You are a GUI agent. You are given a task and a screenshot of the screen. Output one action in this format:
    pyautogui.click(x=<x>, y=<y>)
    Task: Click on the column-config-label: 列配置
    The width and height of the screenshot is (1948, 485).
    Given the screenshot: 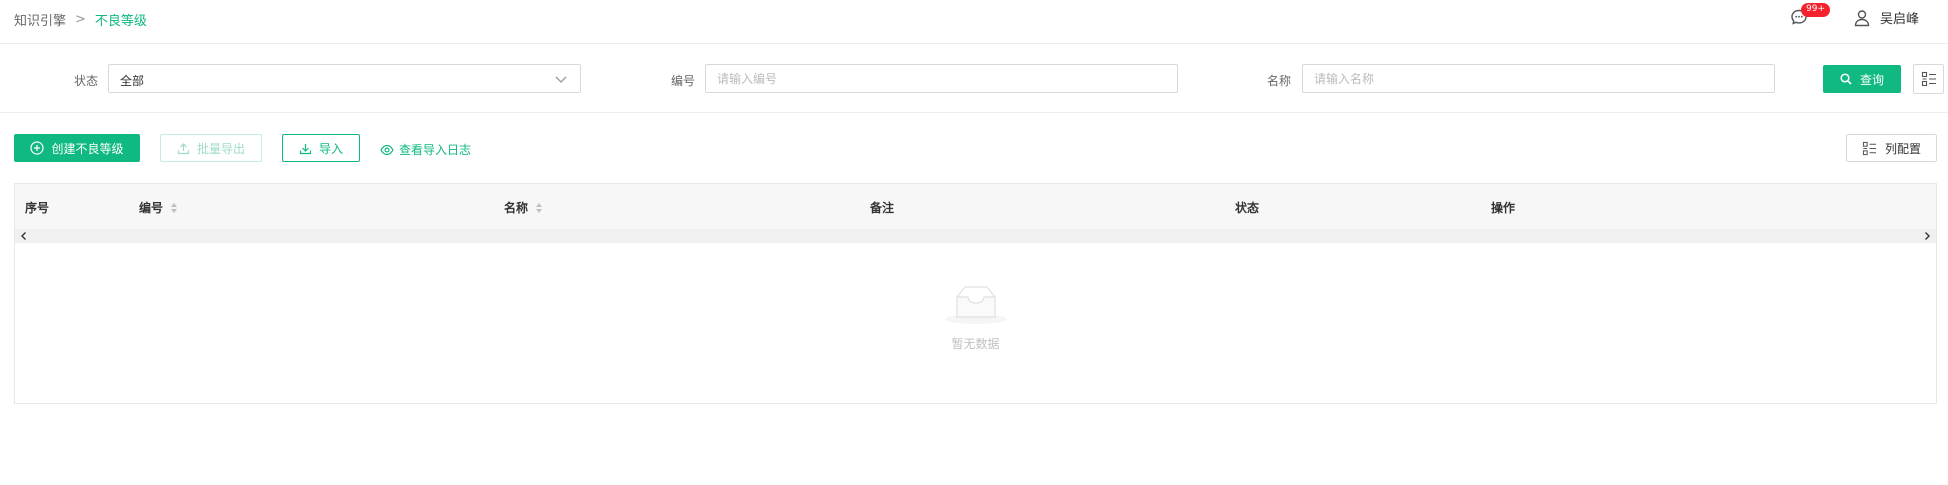 What is the action you would take?
    pyautogui.click(x=1902, y=148)
    